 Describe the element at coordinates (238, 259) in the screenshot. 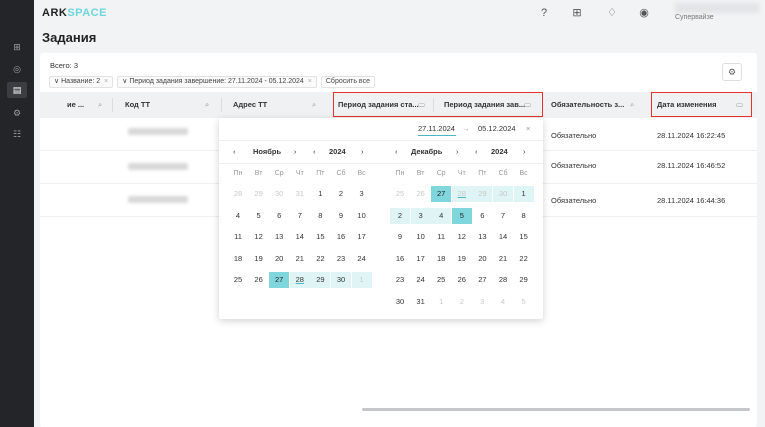

I see `calendar-day: 18` at that location.